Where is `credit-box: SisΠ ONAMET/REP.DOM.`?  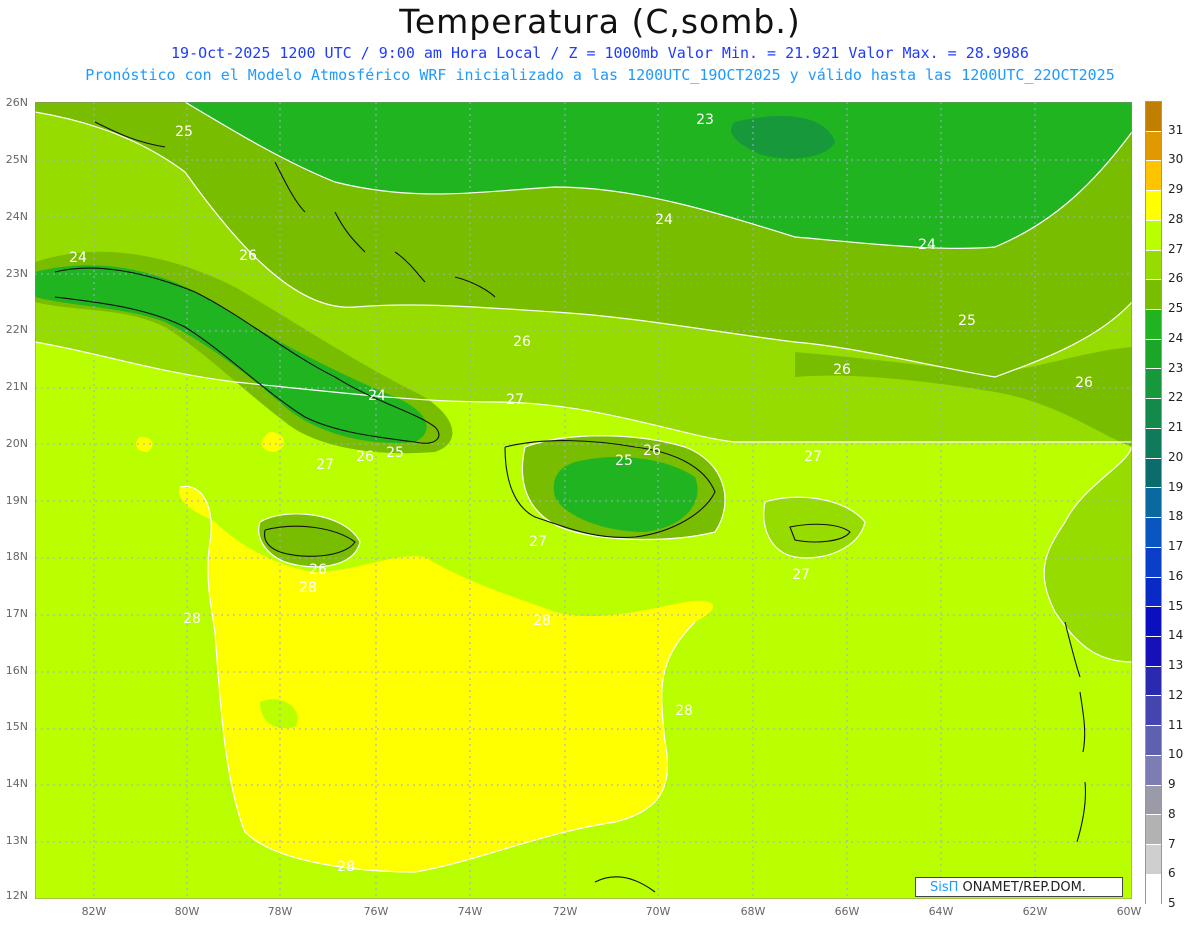
credit-box: SisΠ ONAMET/REP.DOM. is located at coordinates (1019, 887).